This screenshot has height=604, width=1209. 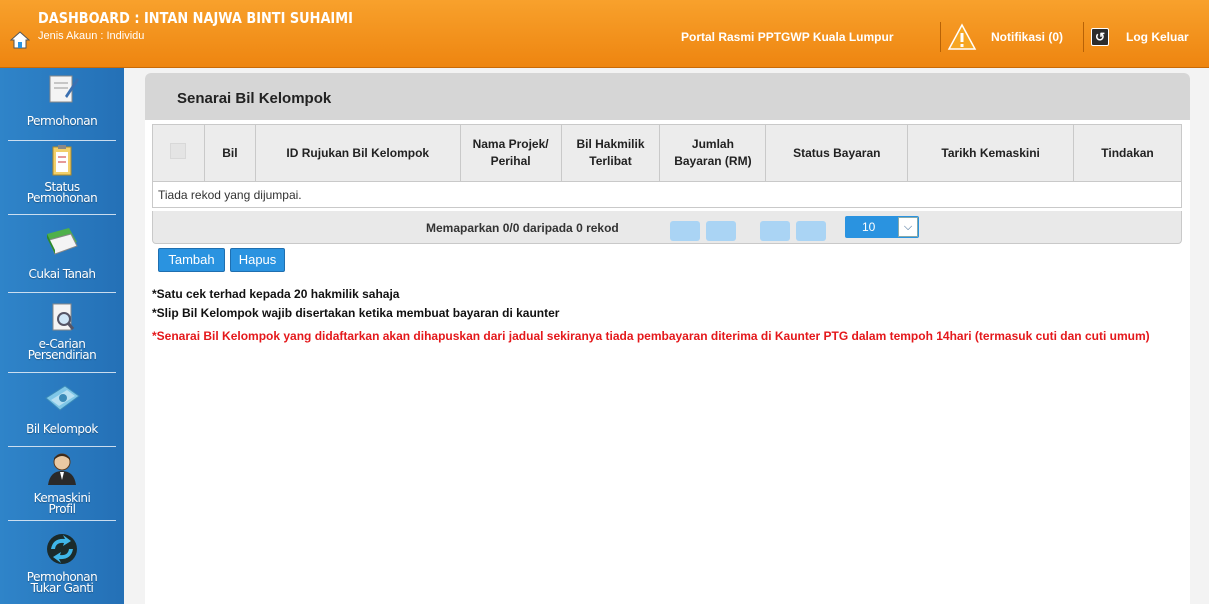 I want to click on sidebar-item-status-permohonan: Status Permohonan, so click(x=62, y=178).